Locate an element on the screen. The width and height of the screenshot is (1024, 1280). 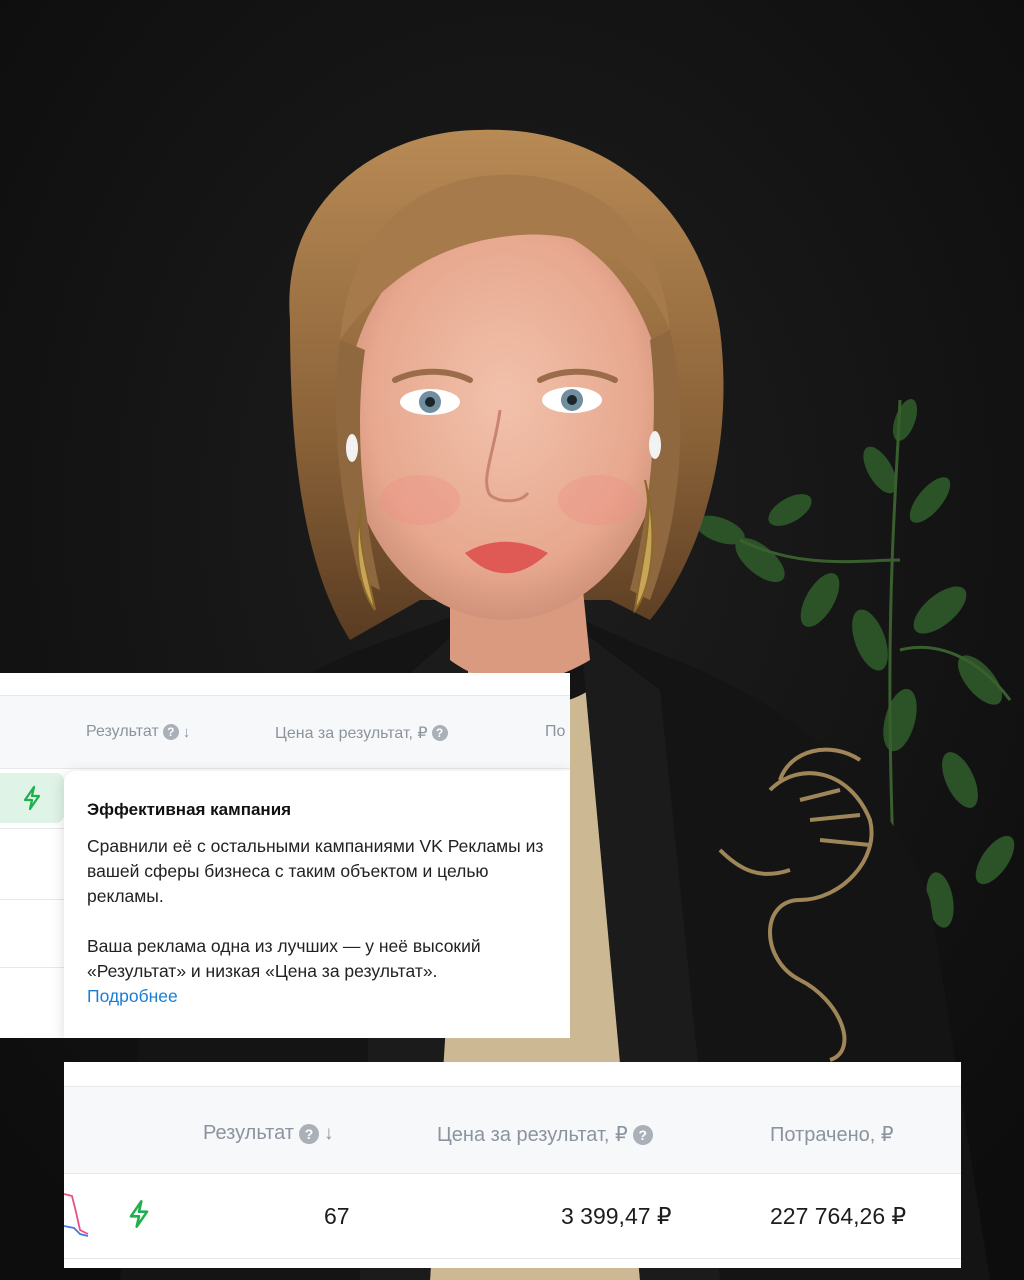
cell-spent: 227 764,26 ₽ is located at coordinates (838, 1216).